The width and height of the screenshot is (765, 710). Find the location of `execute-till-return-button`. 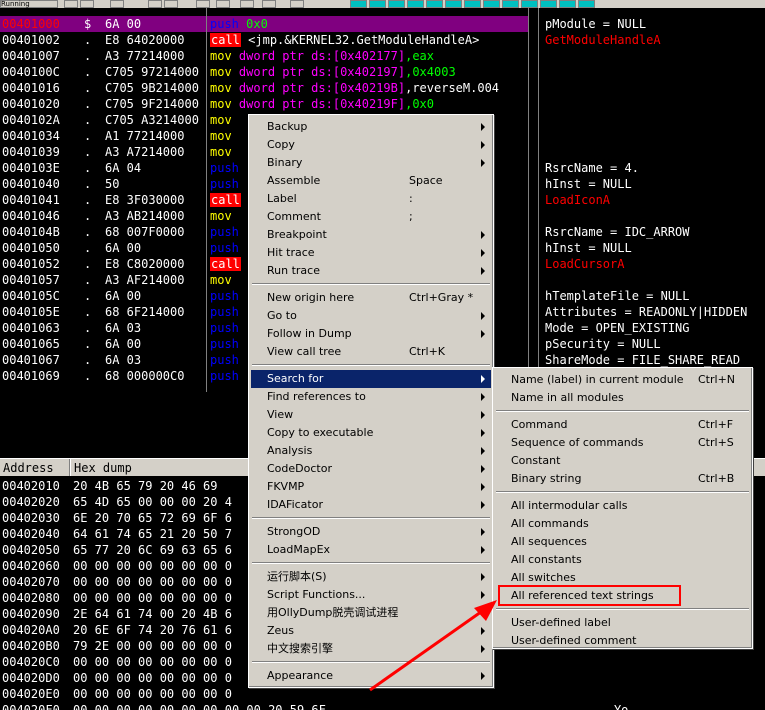

execute-till-return-button is located at coordinates (297, 4).